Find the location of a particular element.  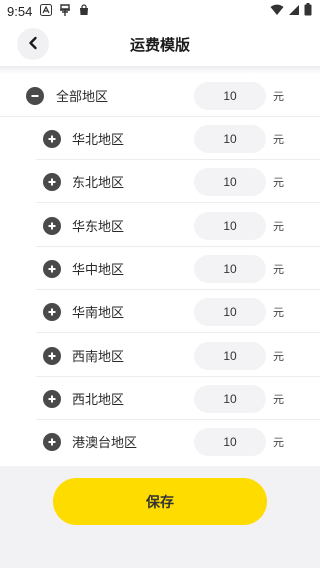

region-row-northeast: 东北地区 10 元 is located at coordinates (160, 181).